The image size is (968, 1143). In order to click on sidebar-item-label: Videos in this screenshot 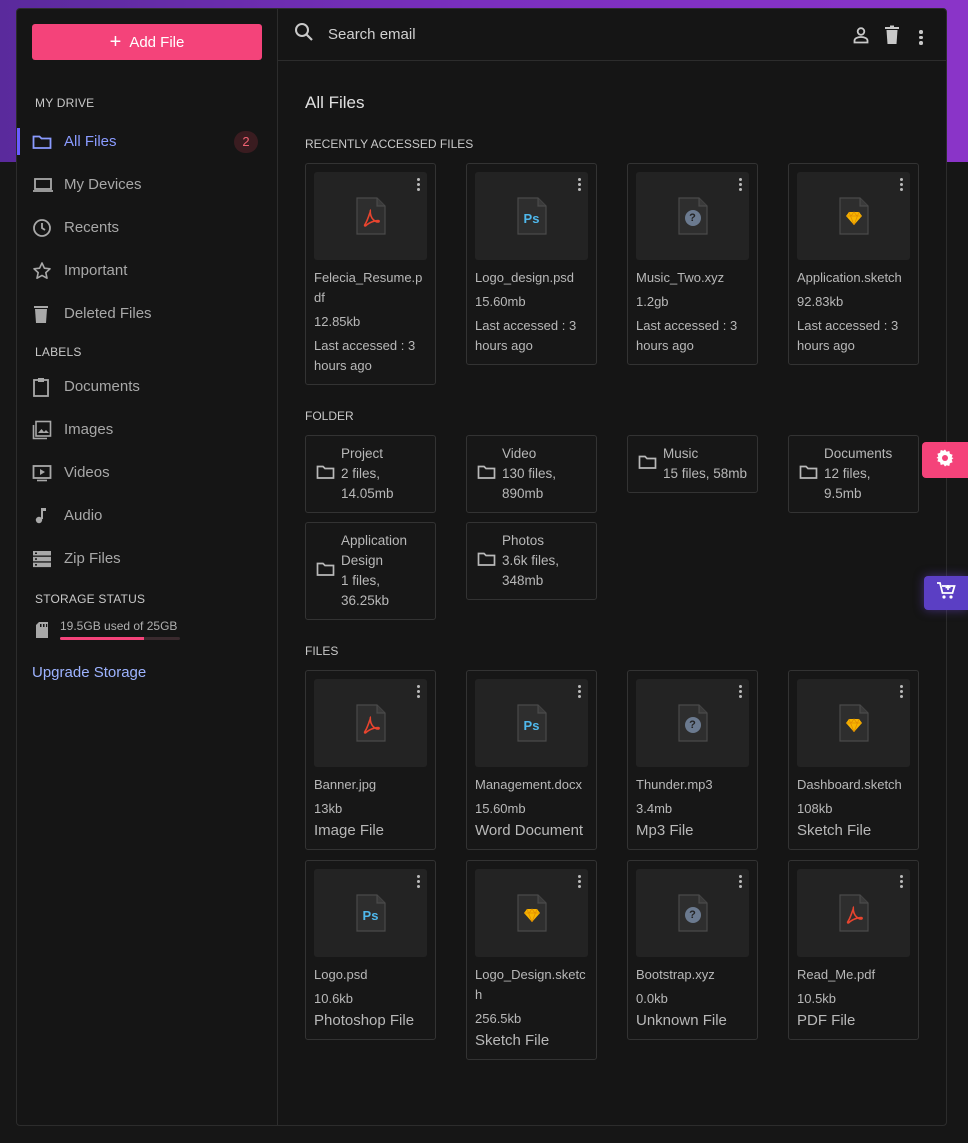, I will do `click(87, 472)`.